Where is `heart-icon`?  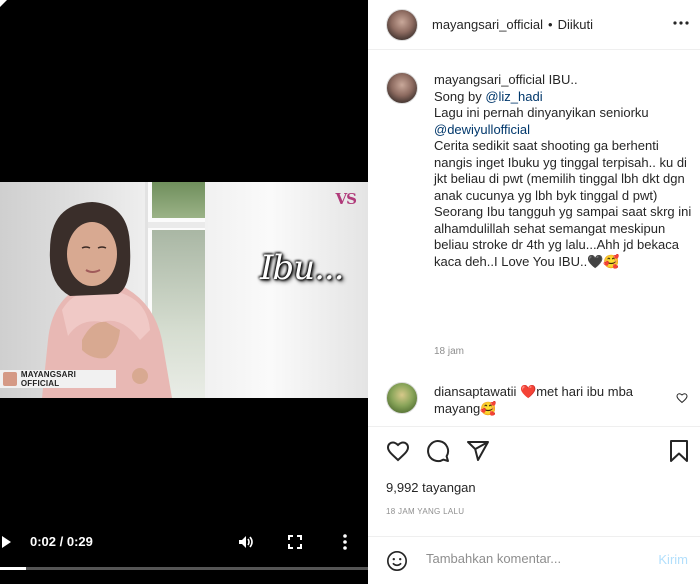 heart-icon is located at coordinates (398, 451).